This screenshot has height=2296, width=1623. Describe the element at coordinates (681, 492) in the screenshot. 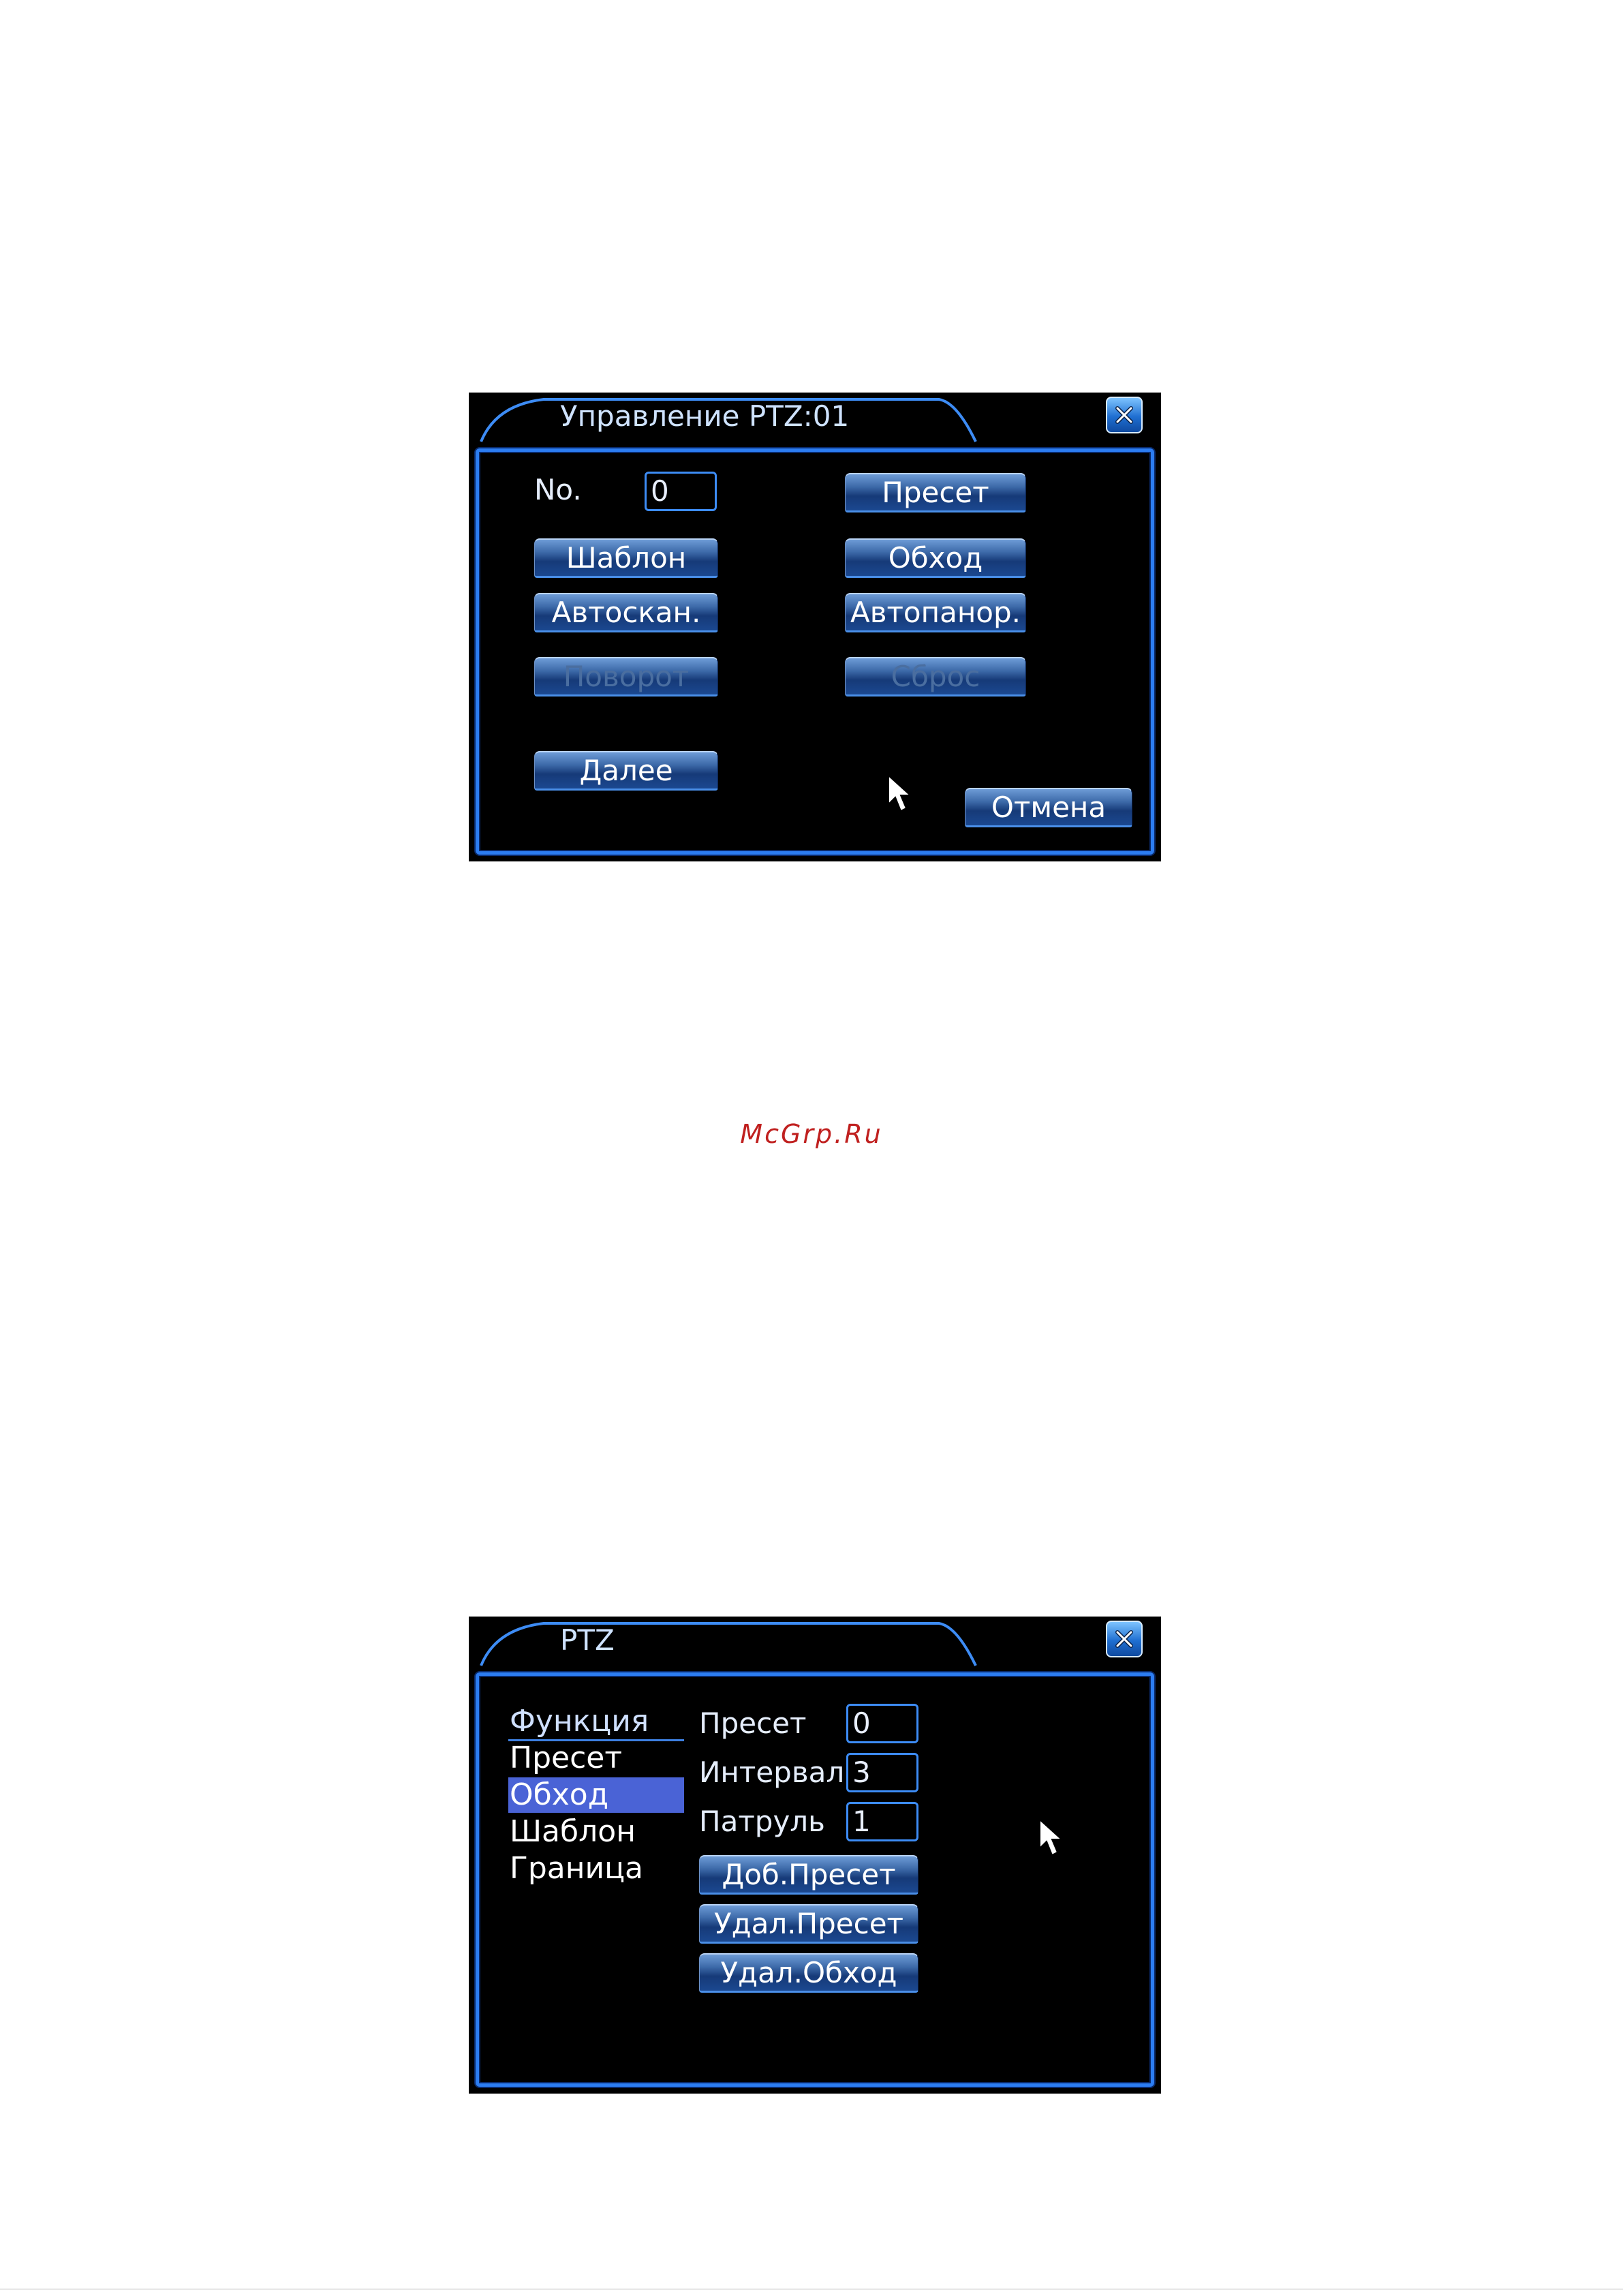

I see `no-input: 0` at that location.